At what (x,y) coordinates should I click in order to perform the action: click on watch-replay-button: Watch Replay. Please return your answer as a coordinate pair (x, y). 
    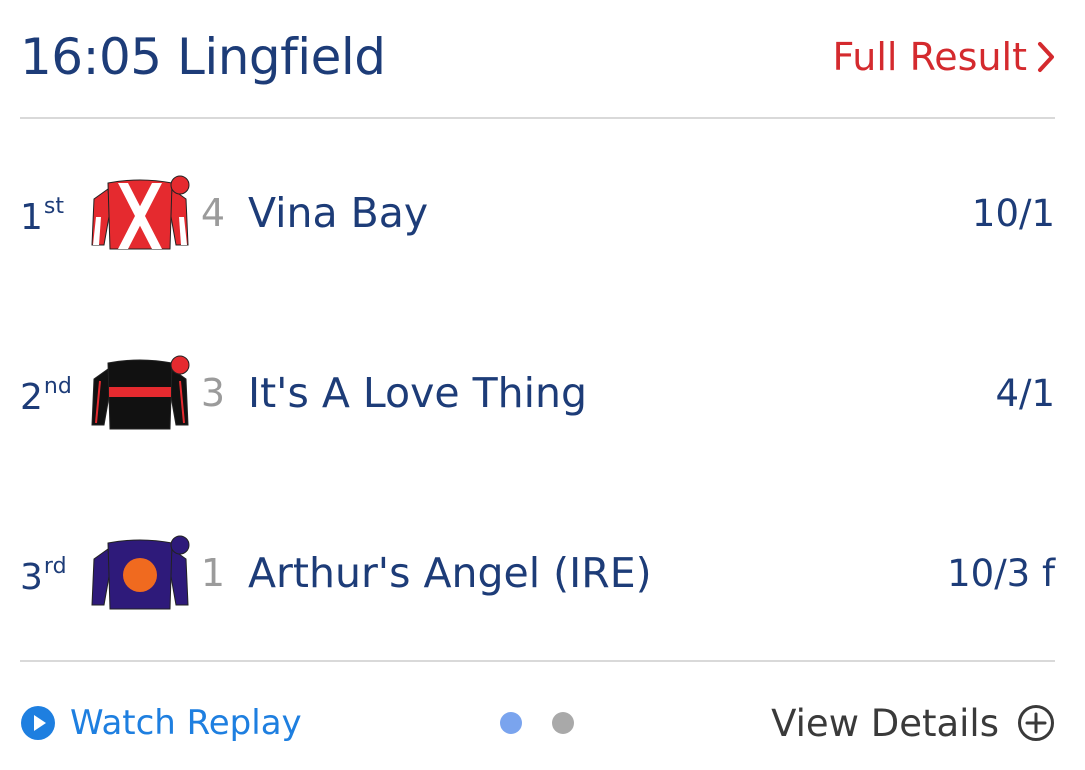
    Looking at the image, I should click on (161, 723).